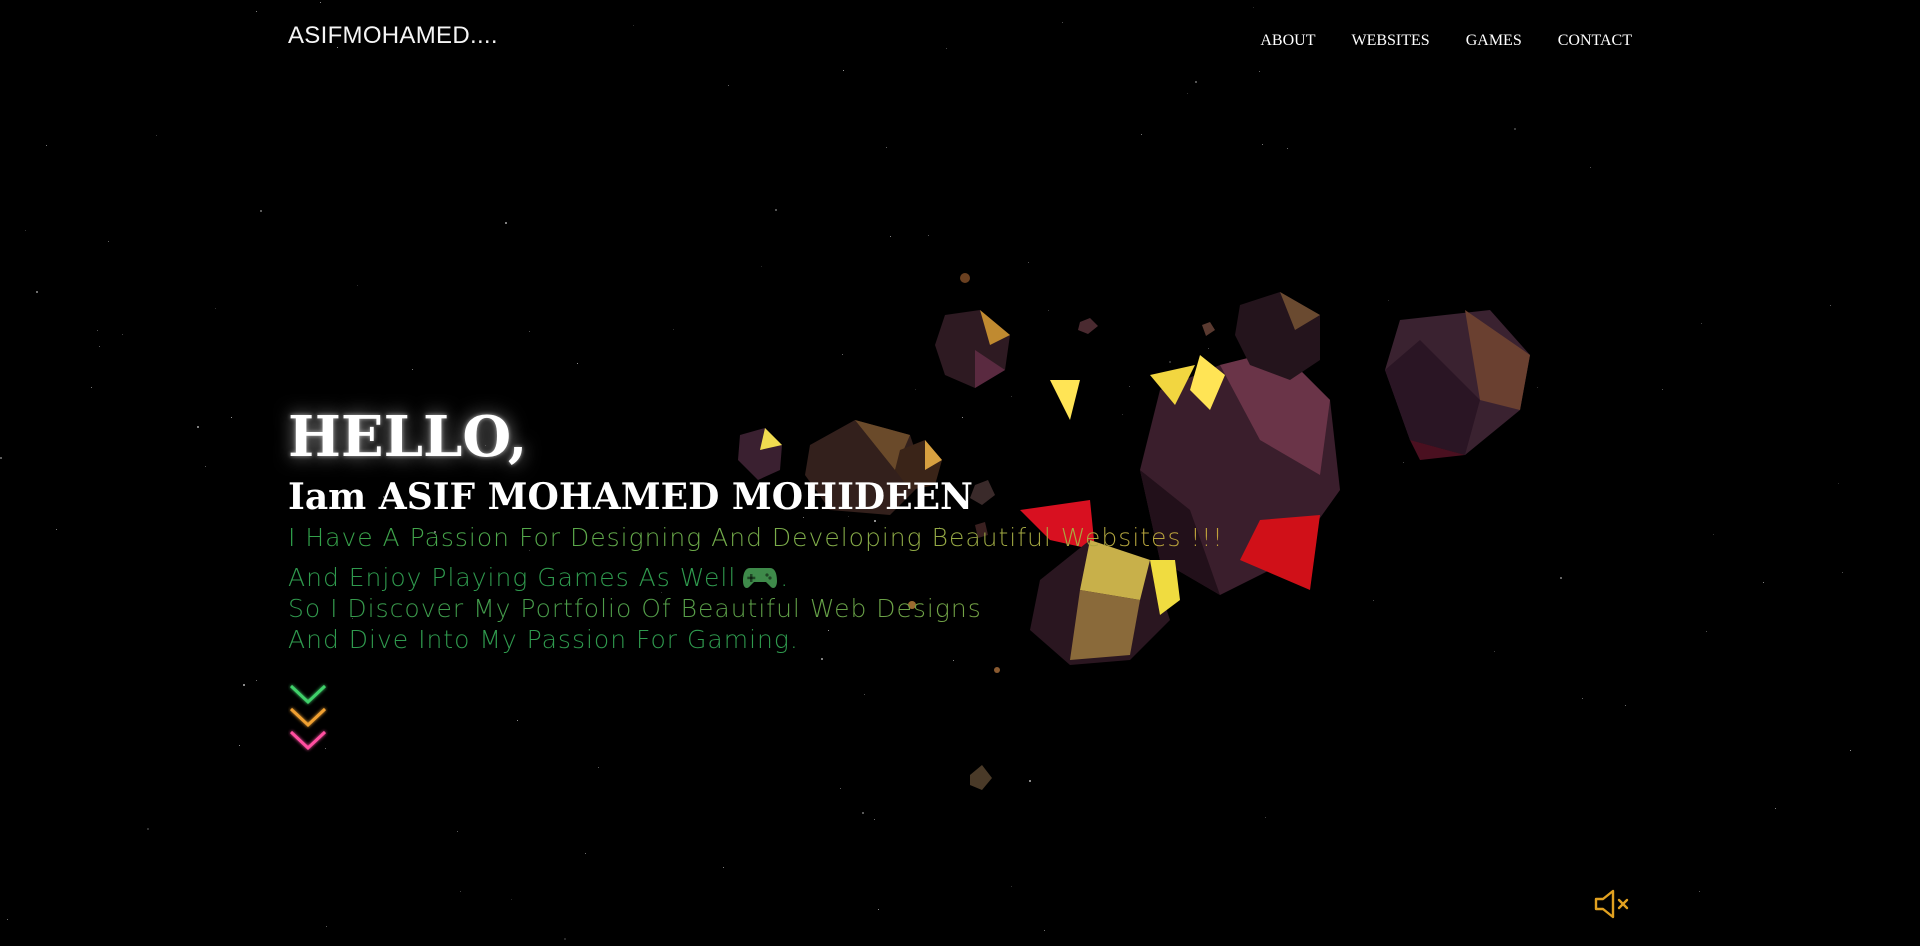 This screenshot has height=946, width=1920. I want to click on gamepad-icon, so click(760, 577).